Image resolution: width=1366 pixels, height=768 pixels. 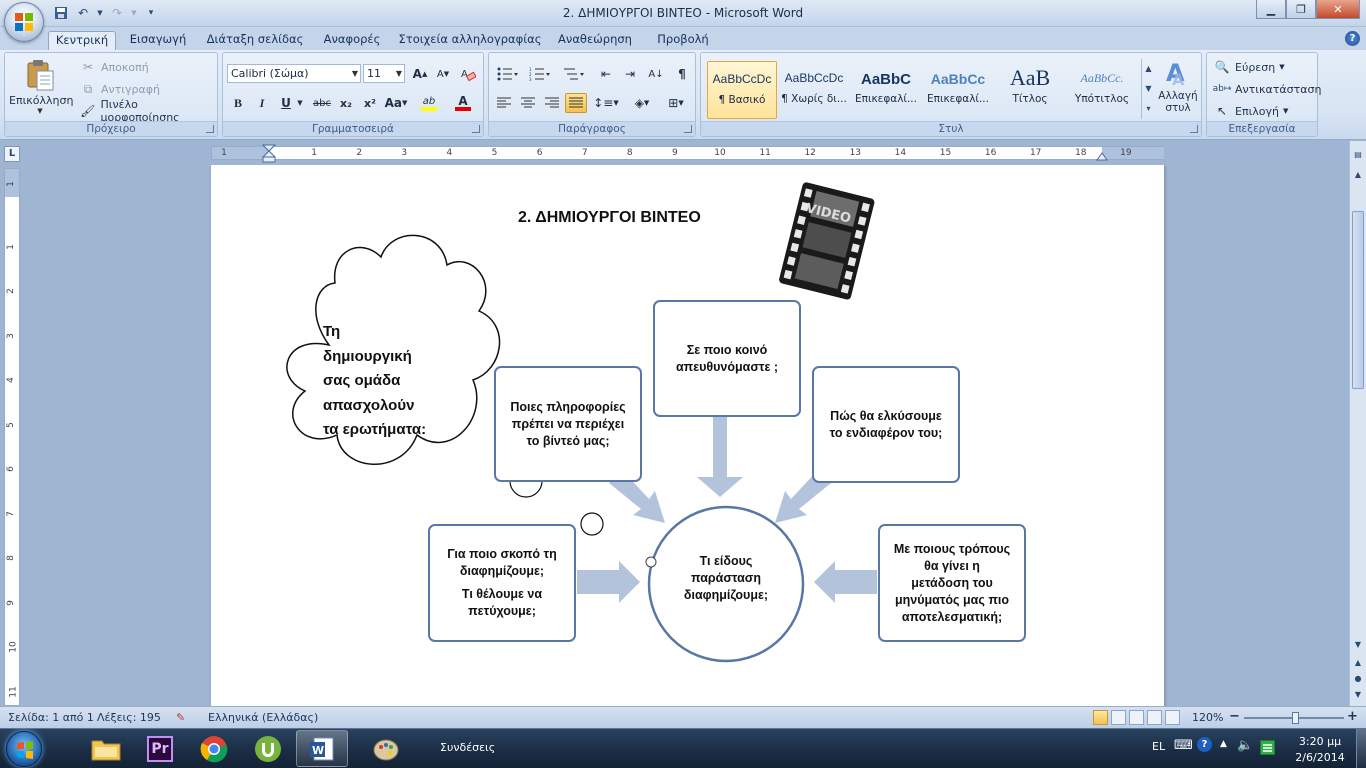 What do you see at coordinates (1249, 67) in the screenshot?
I see `find-button: 🔍 Εύρεση ▼` at bounding box center [1249, 67].